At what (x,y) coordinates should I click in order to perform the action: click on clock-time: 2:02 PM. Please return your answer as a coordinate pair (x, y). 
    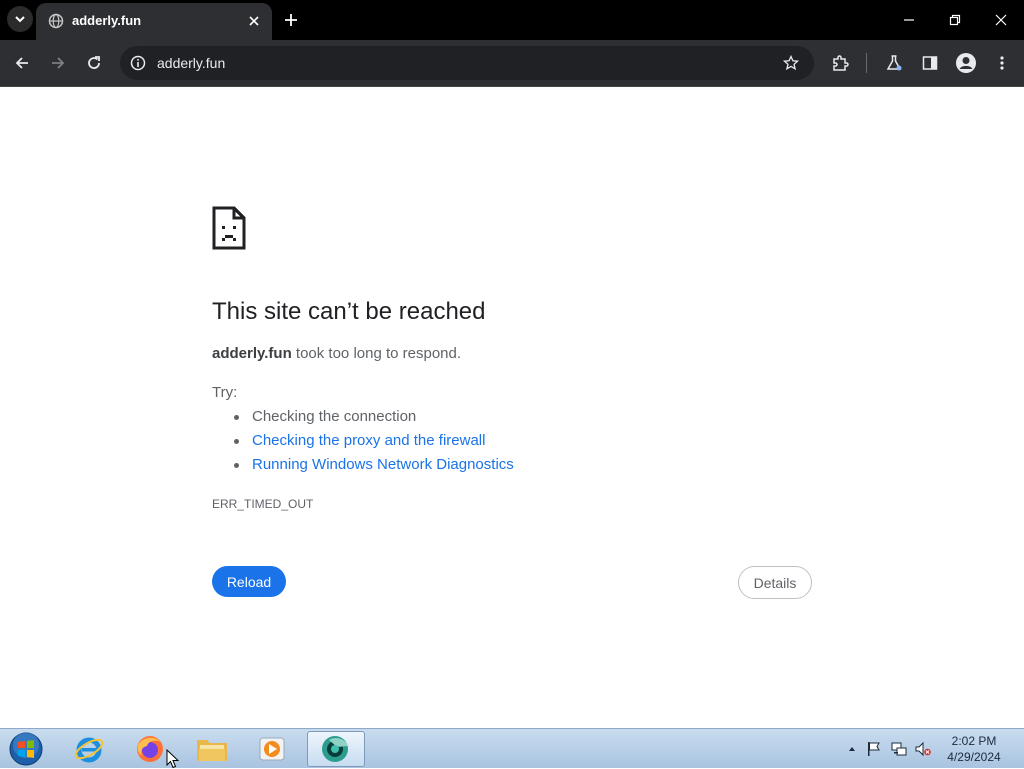
    Looking at the image, I should click on (974, 741).